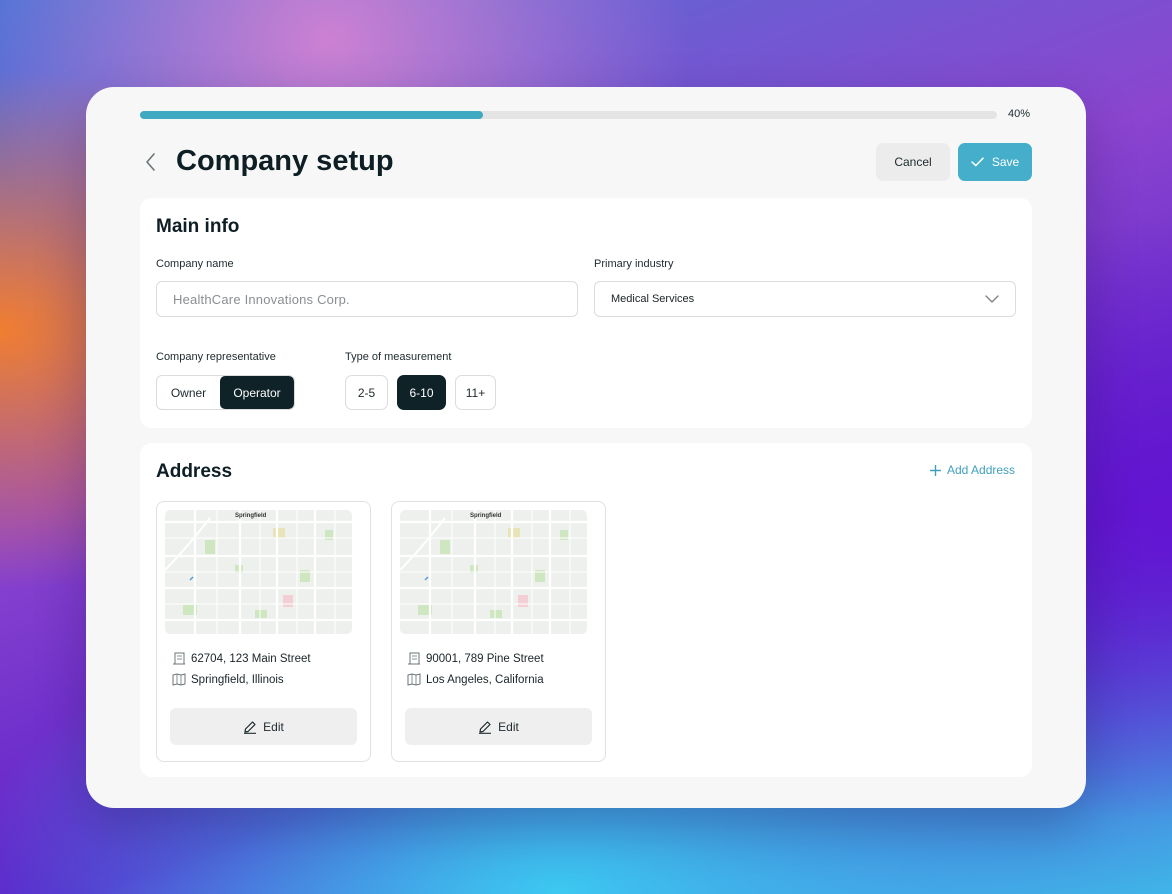  What do you see at coordinates (367, 299) in the screenshot?
I see `company-name-input: HealthCare Innovations Corp.` at bounding box center [367, 299].